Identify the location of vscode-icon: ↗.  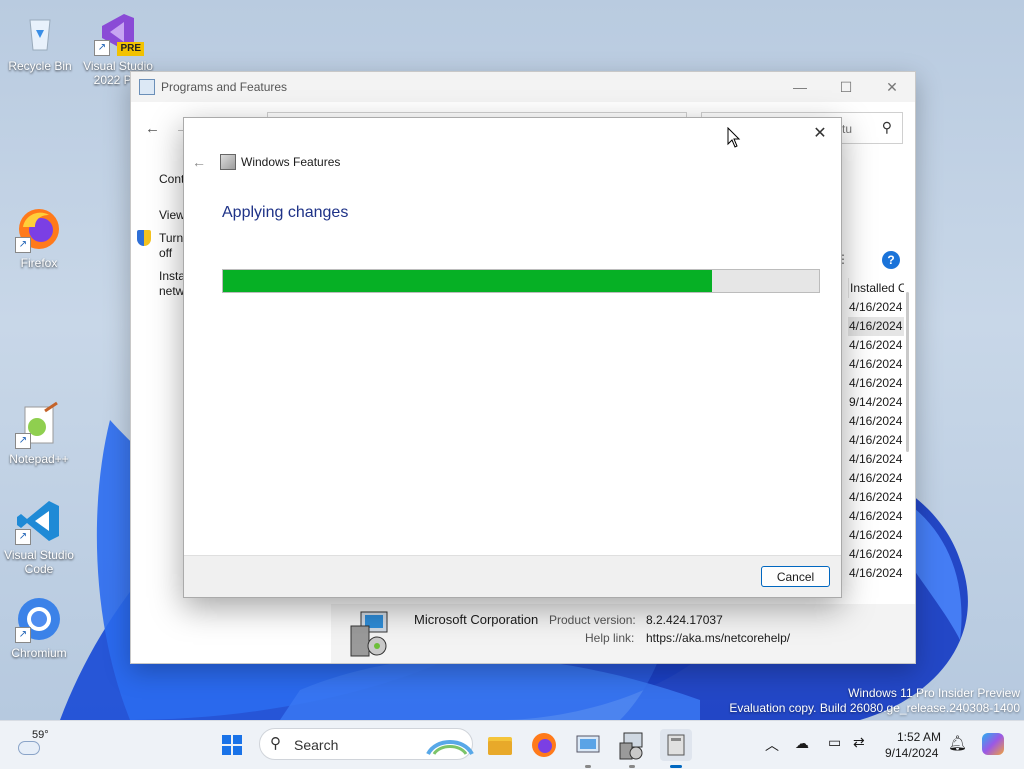
(39, 521).